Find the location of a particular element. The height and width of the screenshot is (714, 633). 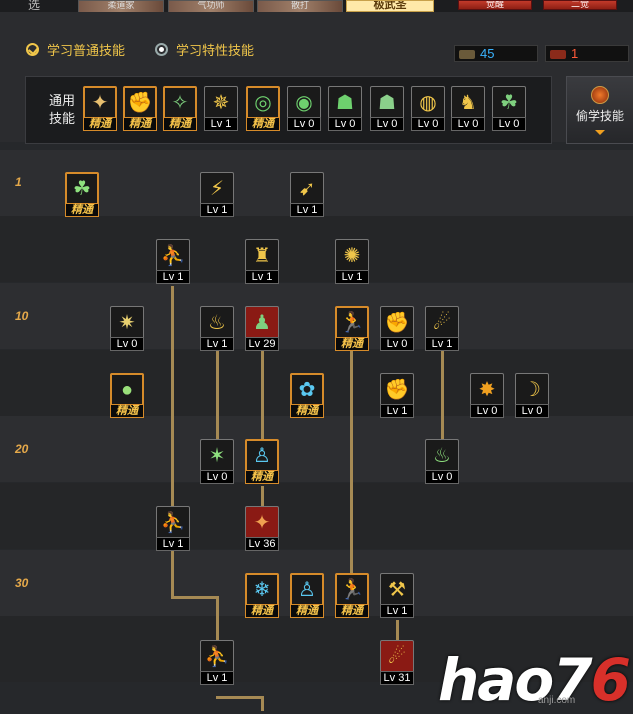

steal-skill-button: 偷学技能 is located at coordinates (599, 110).